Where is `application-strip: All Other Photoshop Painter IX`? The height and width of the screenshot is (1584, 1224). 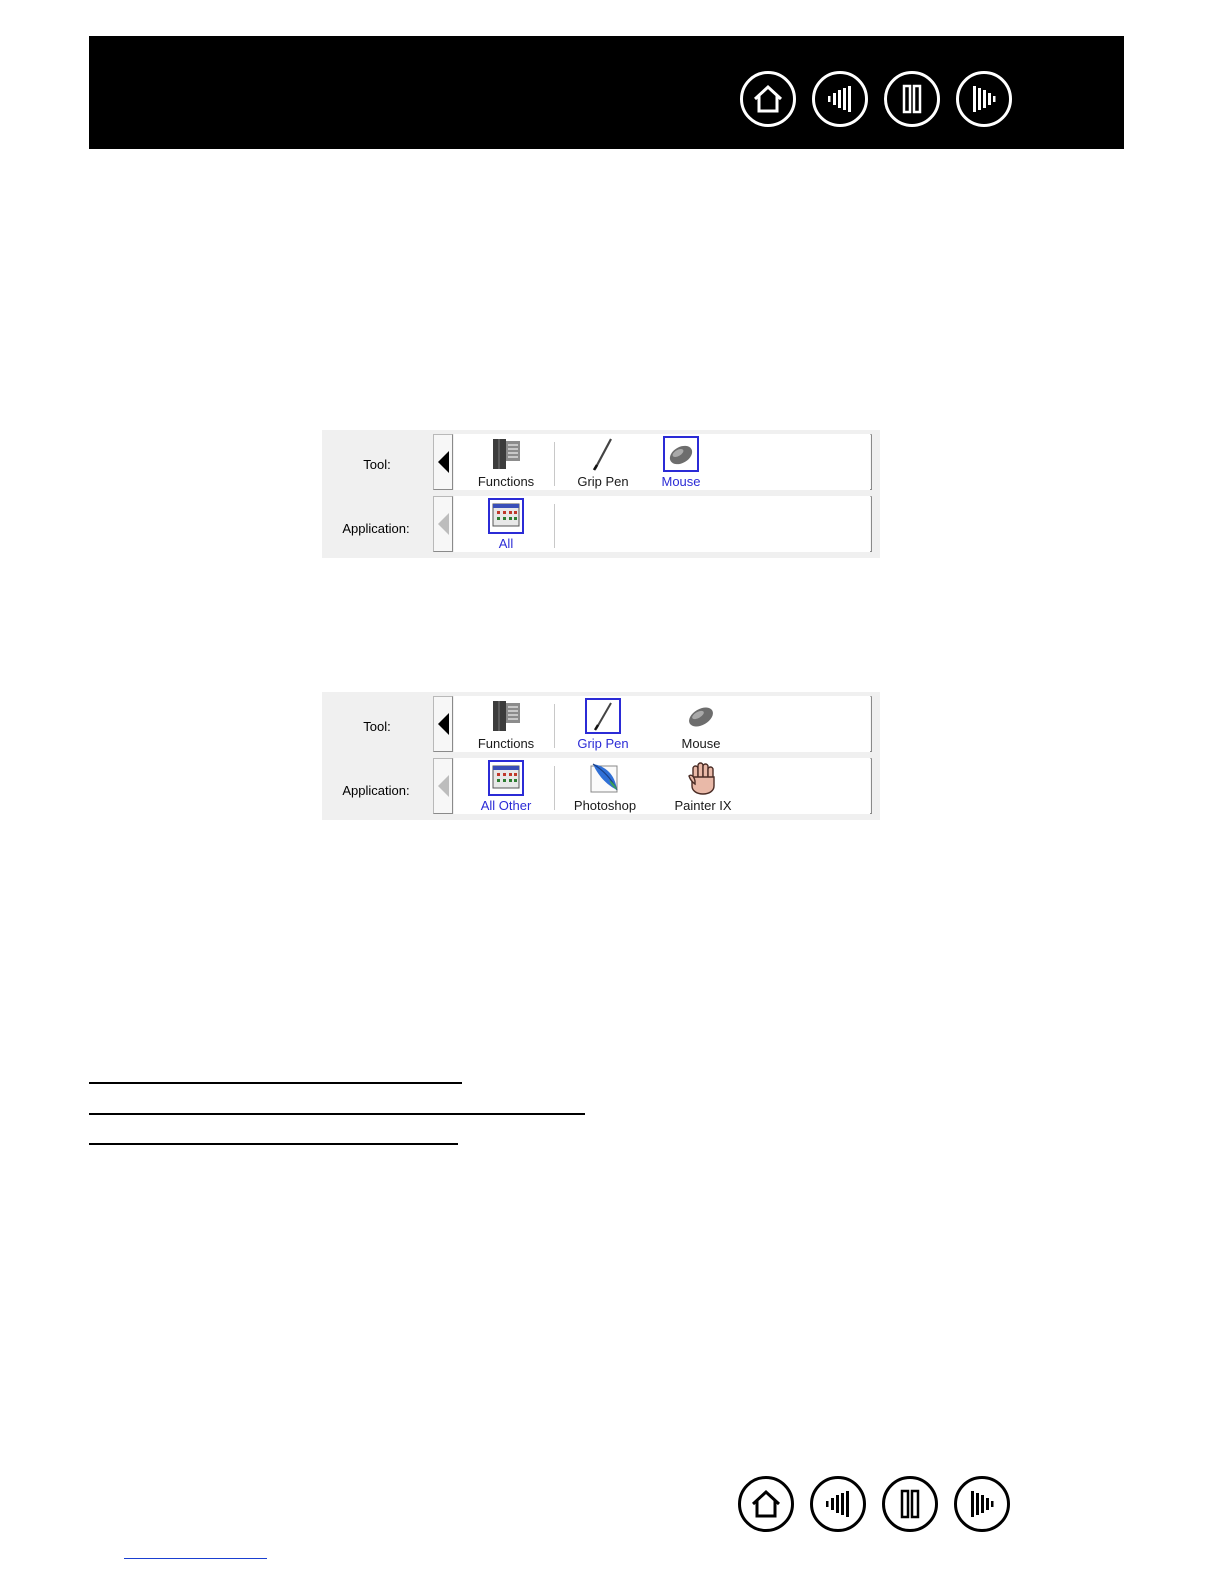 application-strip: All Other Photoshop Painter IX is located at coordinates (662, 786).